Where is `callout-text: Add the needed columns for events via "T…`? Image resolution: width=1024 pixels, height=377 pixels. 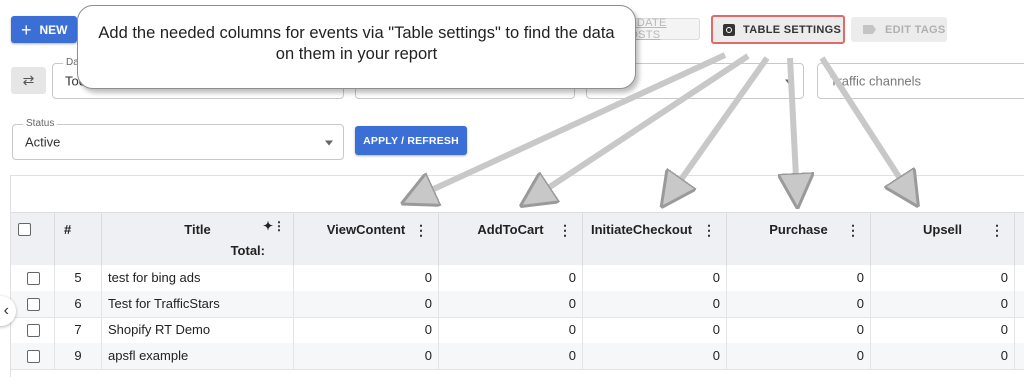
callout-text: Add the needed columns for events via "T… is located at coordinates (356, 43).